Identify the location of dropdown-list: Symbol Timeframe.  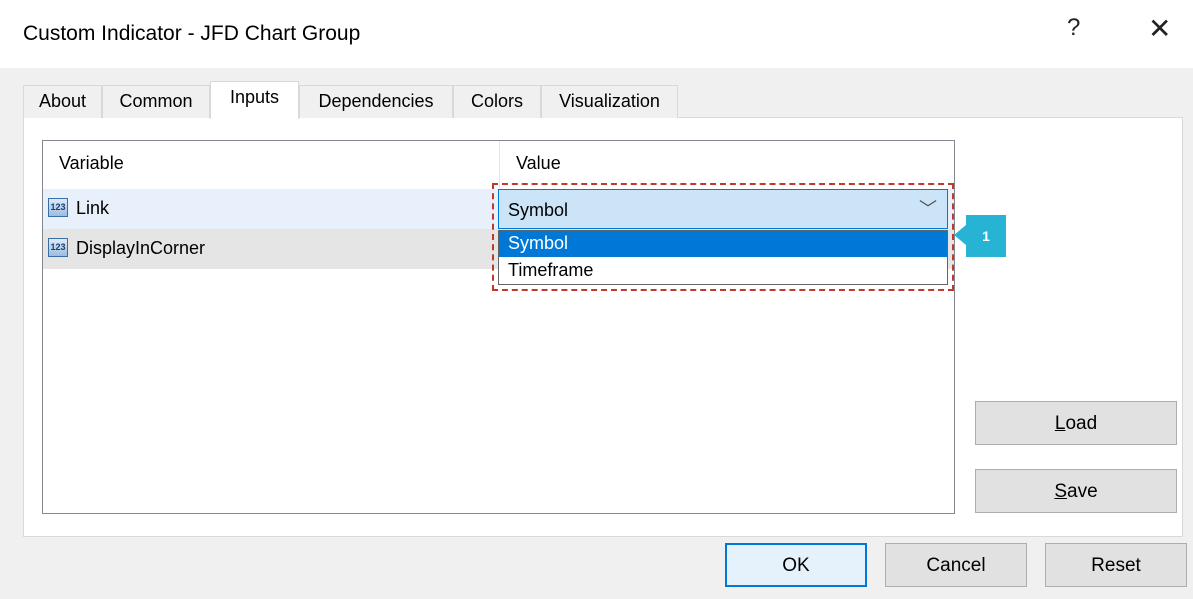
(723, 257).